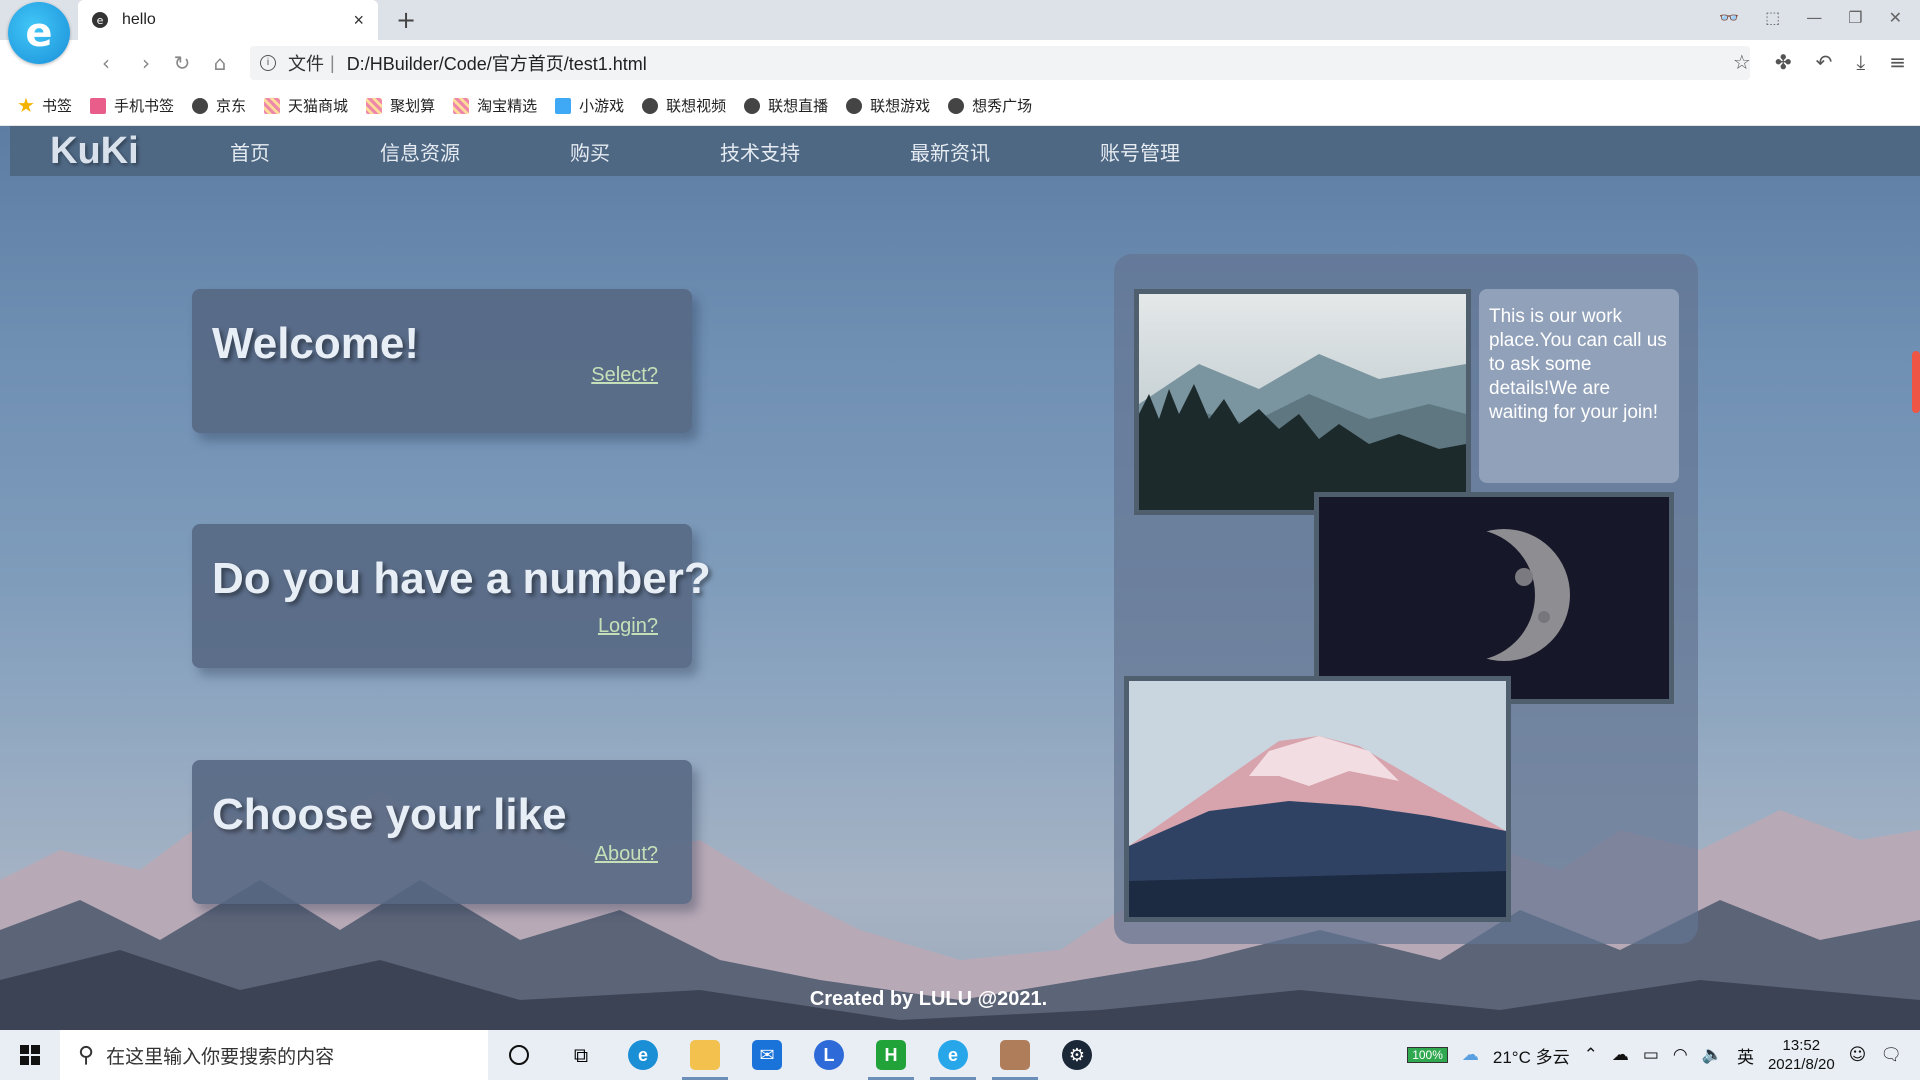 This screenshot has height=1080, width=1920. I want to click on mail-icon: ✉, so click(767, 1055).